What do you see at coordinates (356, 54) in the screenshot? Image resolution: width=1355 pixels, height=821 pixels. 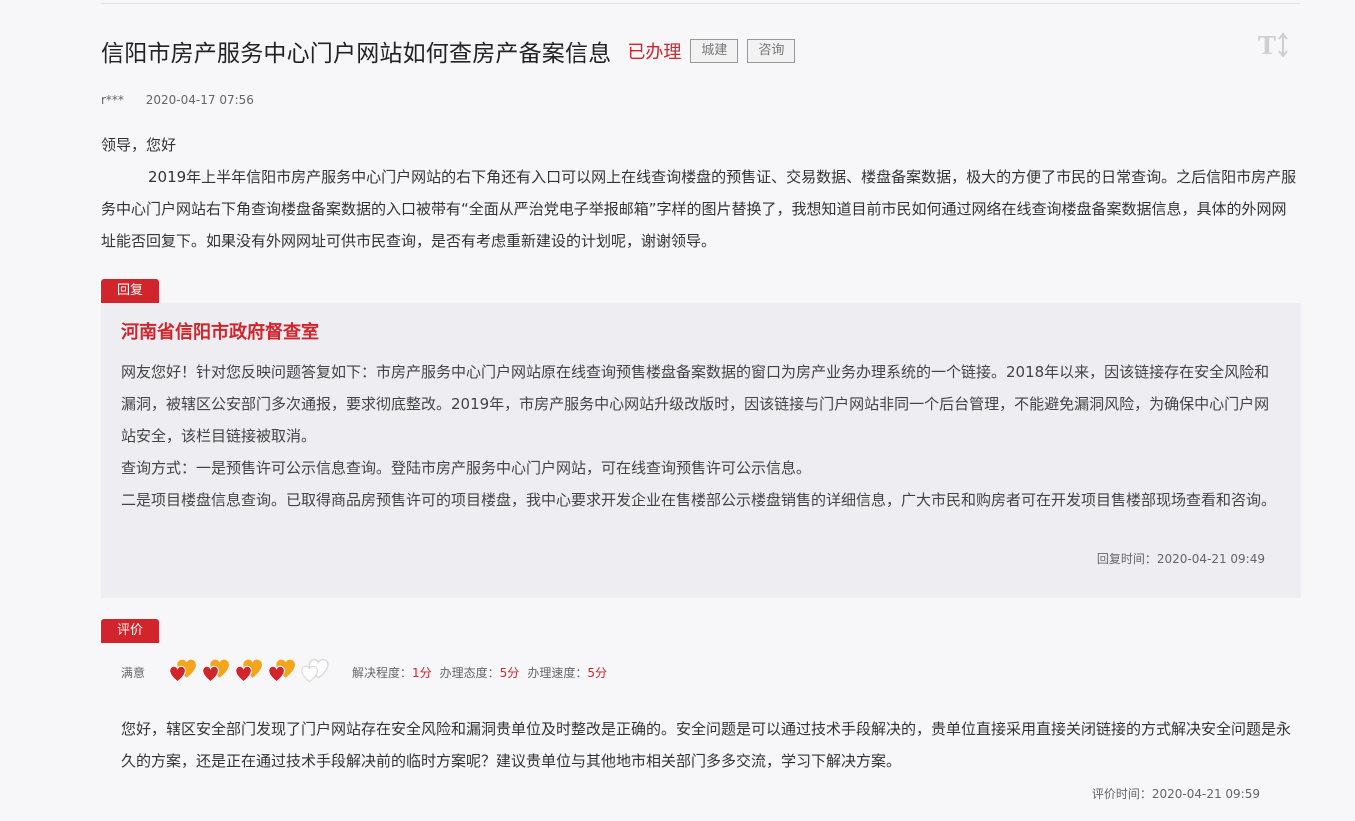 I see `page-title: 信阳市房产服务中心门户网站如何查房产备案信息` at bounding box center [356, 54].